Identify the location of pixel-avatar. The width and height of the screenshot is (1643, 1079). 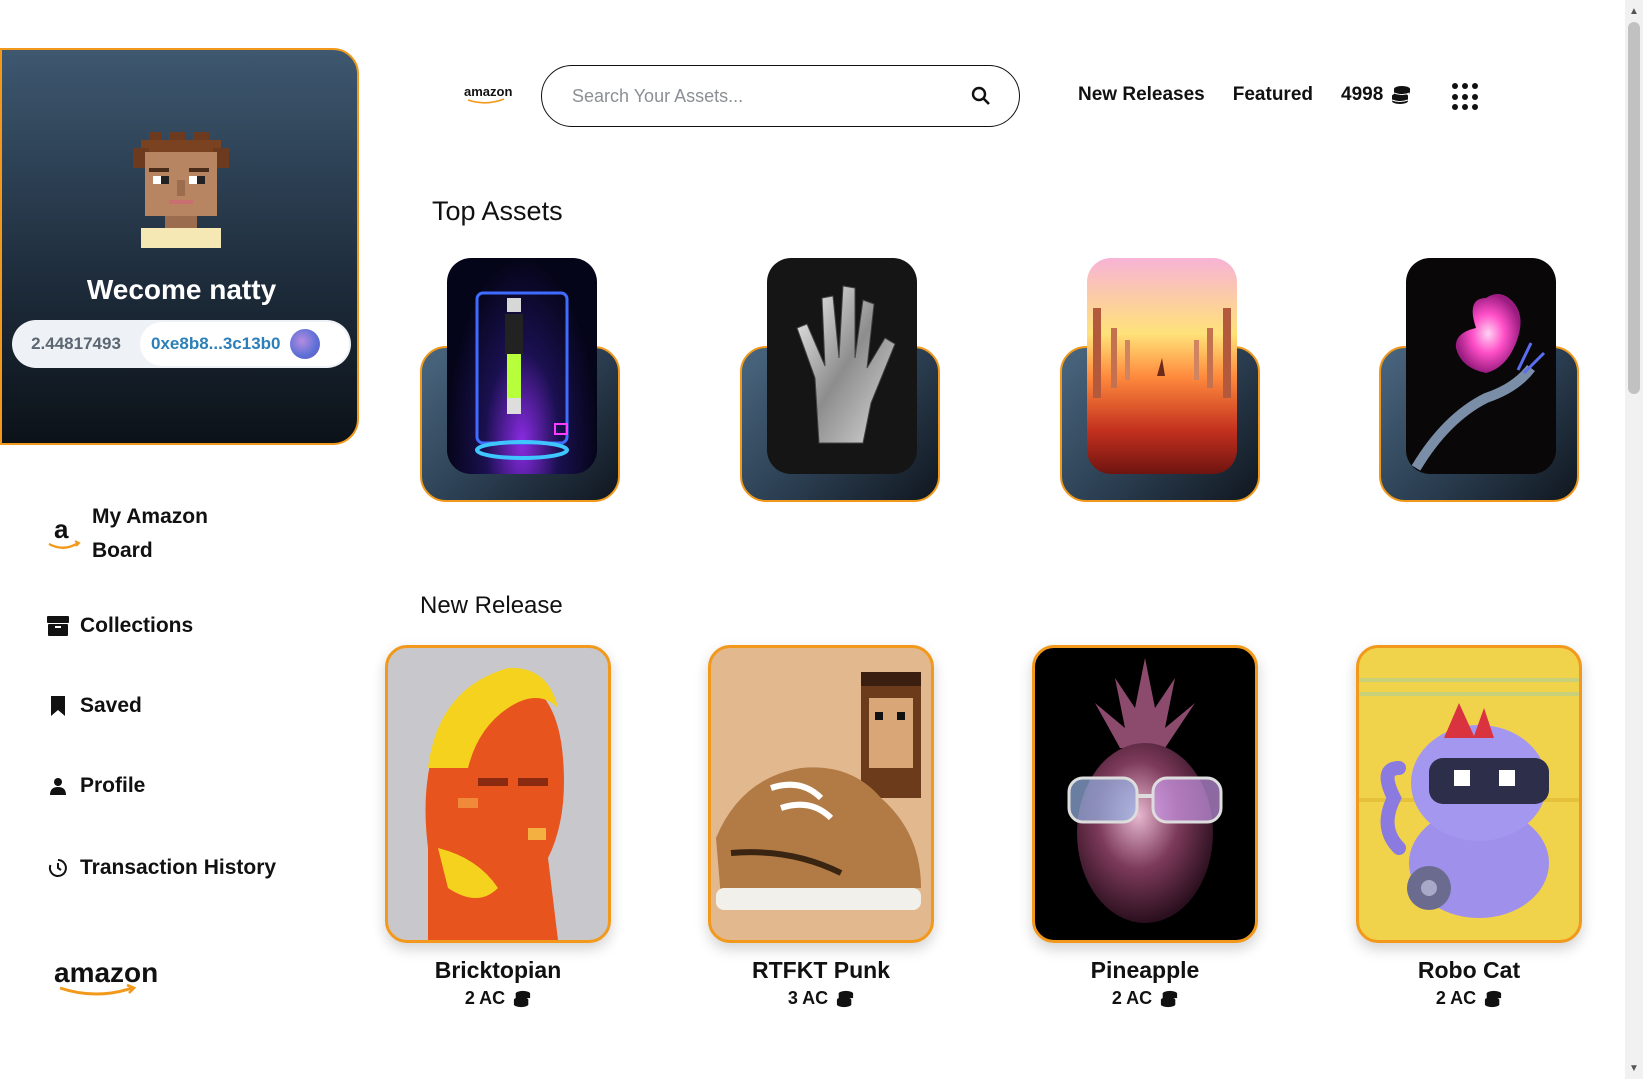
(181, 190).